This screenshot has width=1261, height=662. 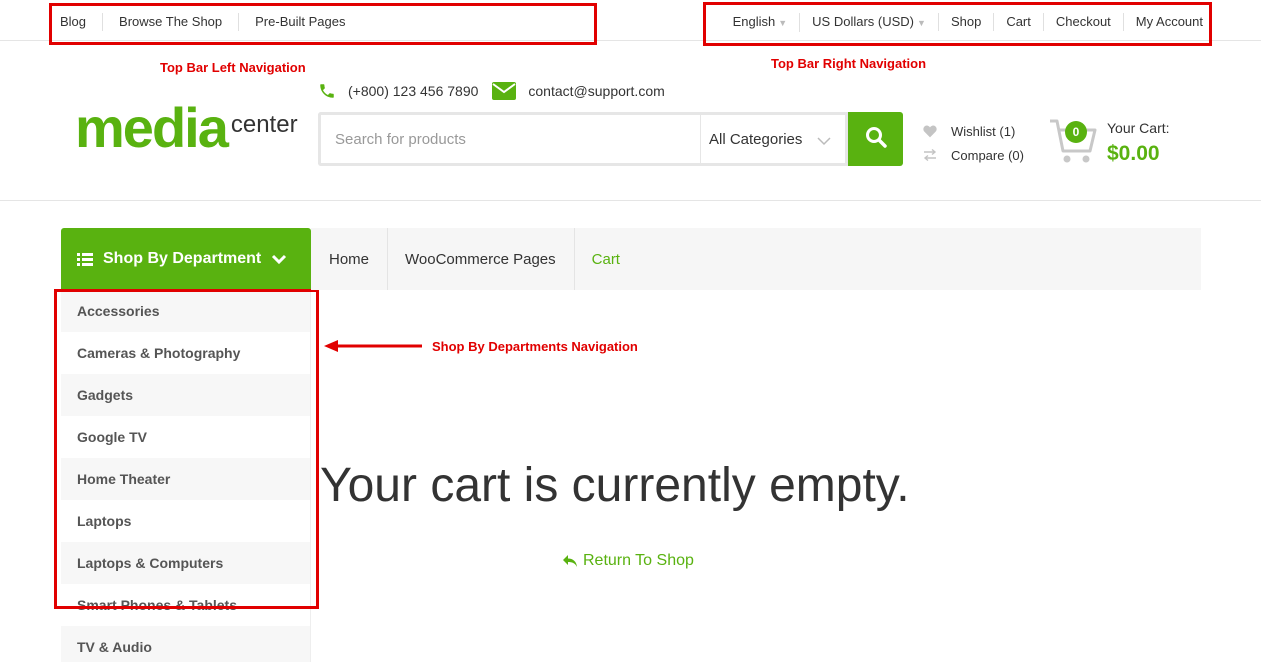 What do you see at coordinates (615, 485) in the screenshot?
I see `cart-empty-message: Your cart is currently empty.` at bounding box center [615, 485].